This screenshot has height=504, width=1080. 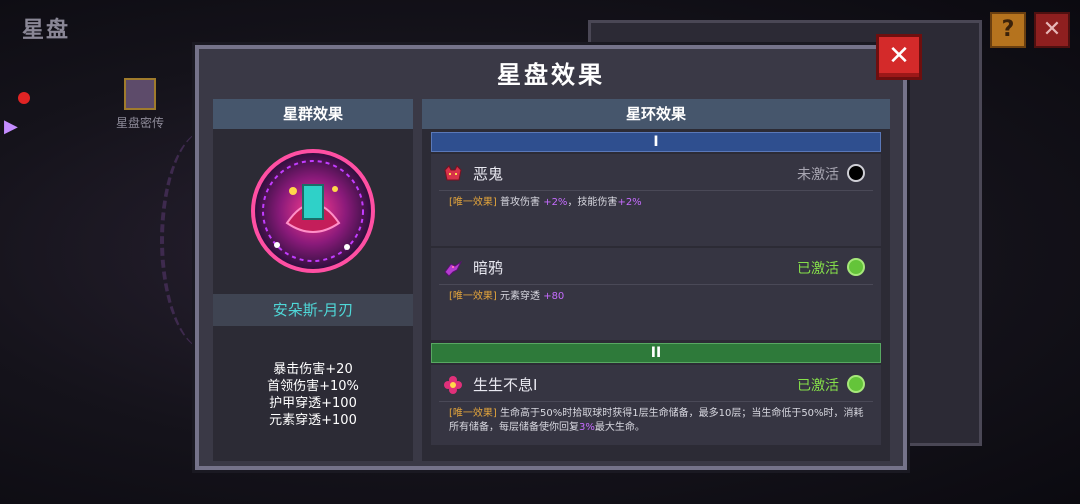 I want to click on effect-description: [唯一效果] 普攻伤害 +2%，技能伤害+2%, so click(x=659, y=203).